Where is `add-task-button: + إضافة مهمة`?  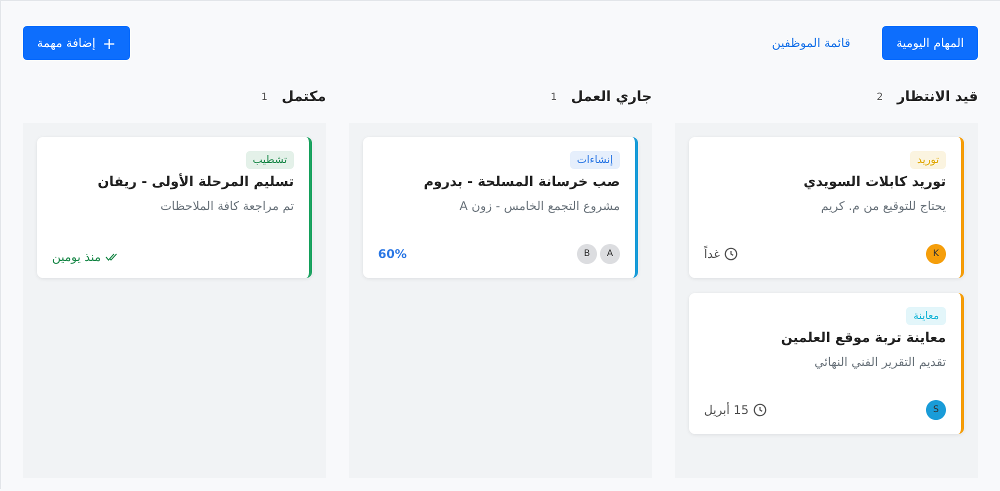 add-task-button: + إضافة مهمة is located at coordinates (76, 43).